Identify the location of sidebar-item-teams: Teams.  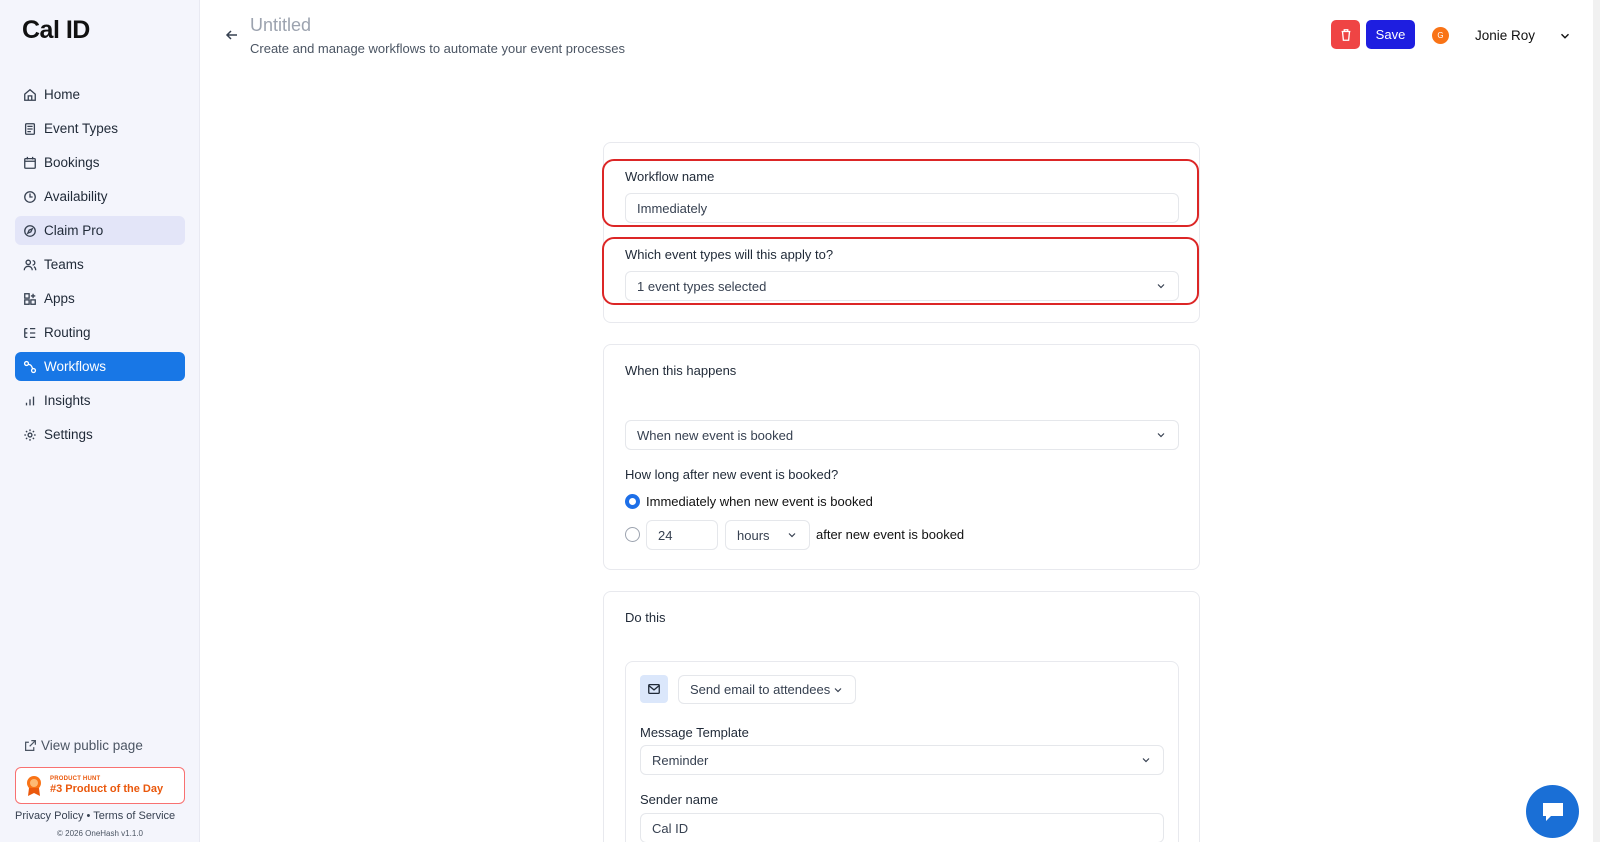
(100, 264).